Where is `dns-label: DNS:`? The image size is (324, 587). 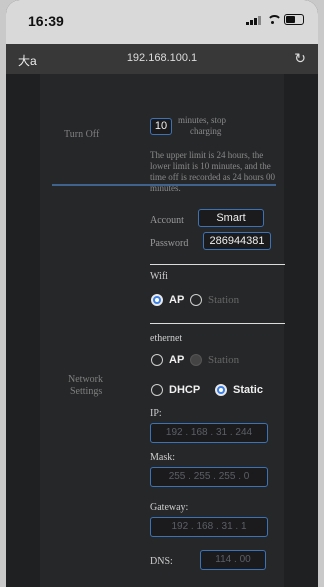 dns-label: DNS: is located at coordinates (161, 561).